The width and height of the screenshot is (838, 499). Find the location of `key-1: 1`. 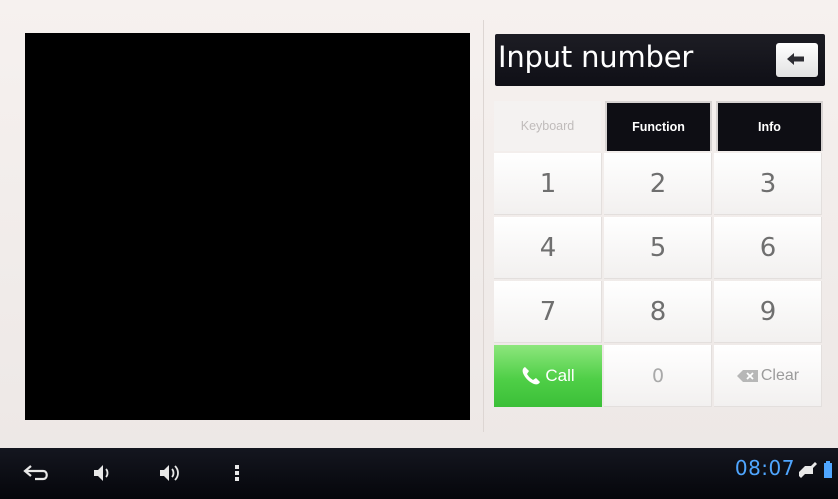

key-1: 1 is located at coordinates (548, 184).